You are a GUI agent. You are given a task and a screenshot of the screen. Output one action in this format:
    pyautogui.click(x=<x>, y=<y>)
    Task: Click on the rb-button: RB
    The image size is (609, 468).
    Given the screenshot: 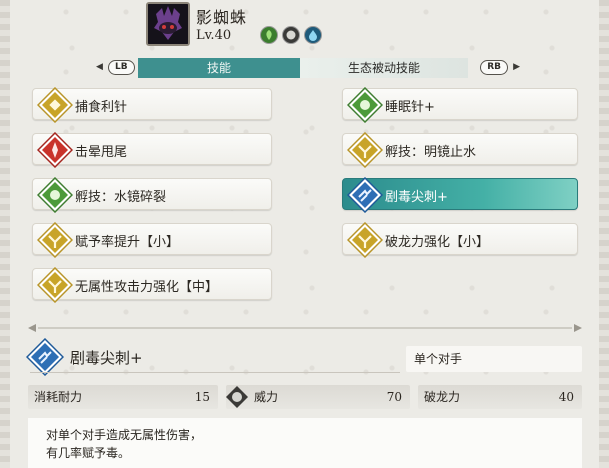 What is the action you would take?
    pyautogui.click(x=494, y=67)
    